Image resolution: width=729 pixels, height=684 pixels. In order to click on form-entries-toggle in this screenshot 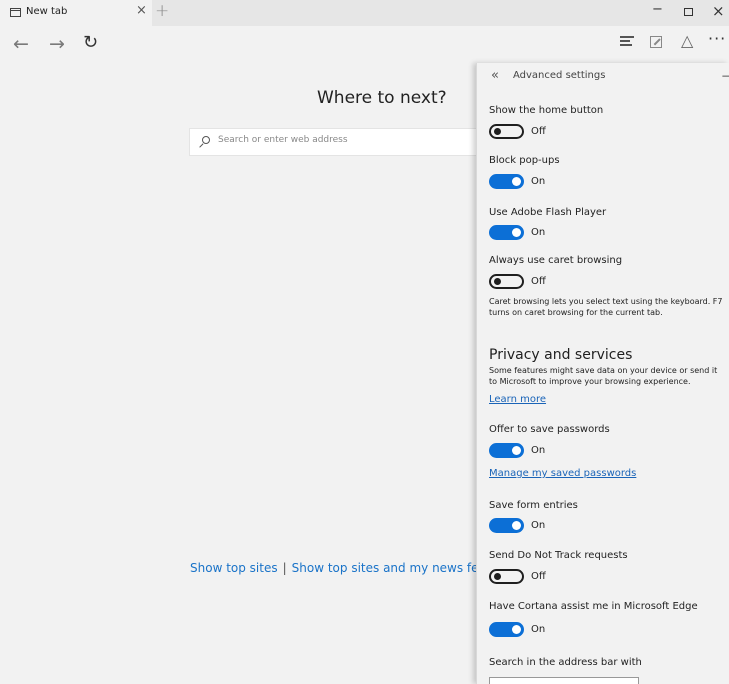, I will do `click(506, 525)`.